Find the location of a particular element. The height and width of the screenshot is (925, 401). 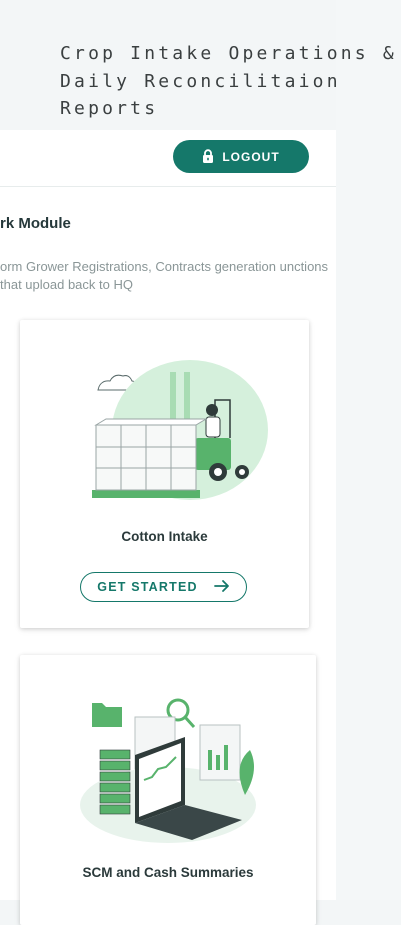

logout-button: LOGOUT is located at coordinates (241, 156).